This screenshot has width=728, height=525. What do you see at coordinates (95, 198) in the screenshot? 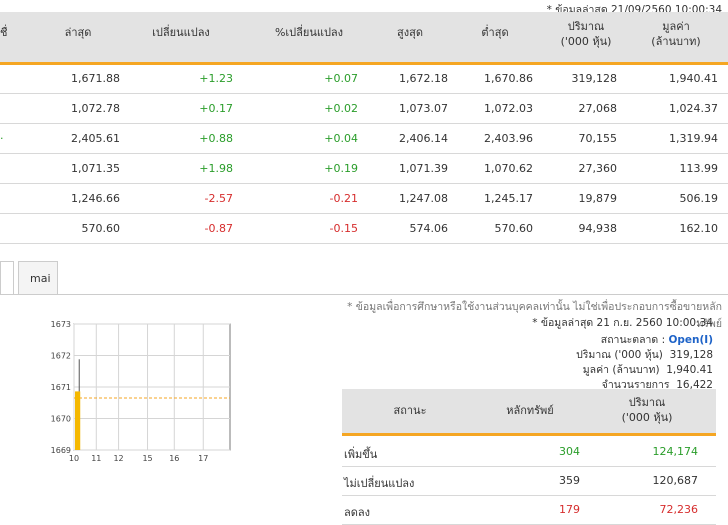
I see `cell-last: 1,246.66` at bounding box center [95, 198].